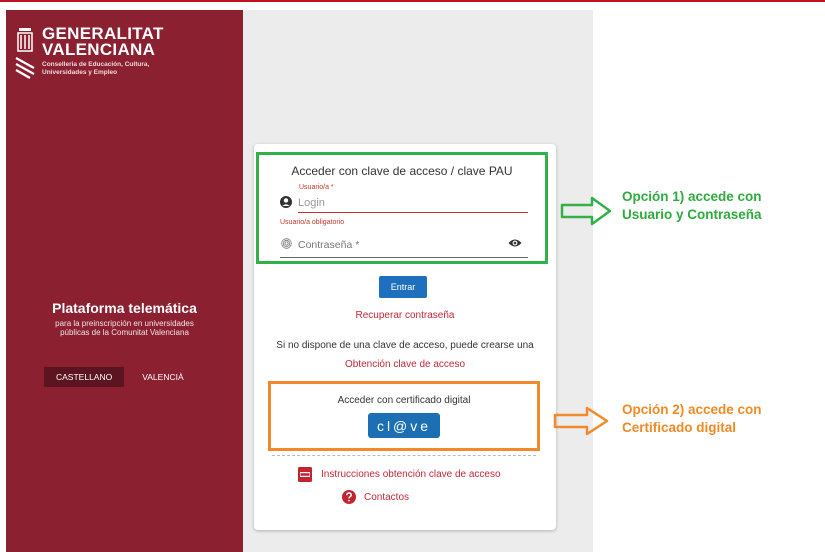 The width and height of the screenshot is (825, 552). I want to click on username-error: Usuario/a obligatorio, so click(312, 222).